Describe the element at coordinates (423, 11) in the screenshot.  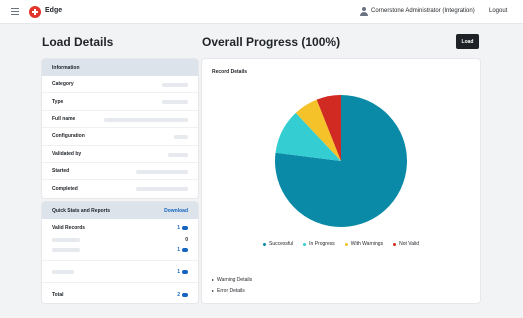
I see `user-name: Cornerstone Administrator (Integration)` at that location.